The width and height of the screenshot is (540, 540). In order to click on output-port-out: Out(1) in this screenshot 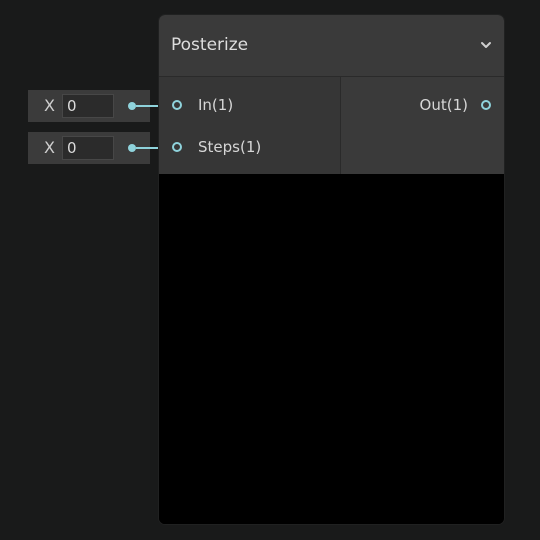, I will do `click(455, 105)`.